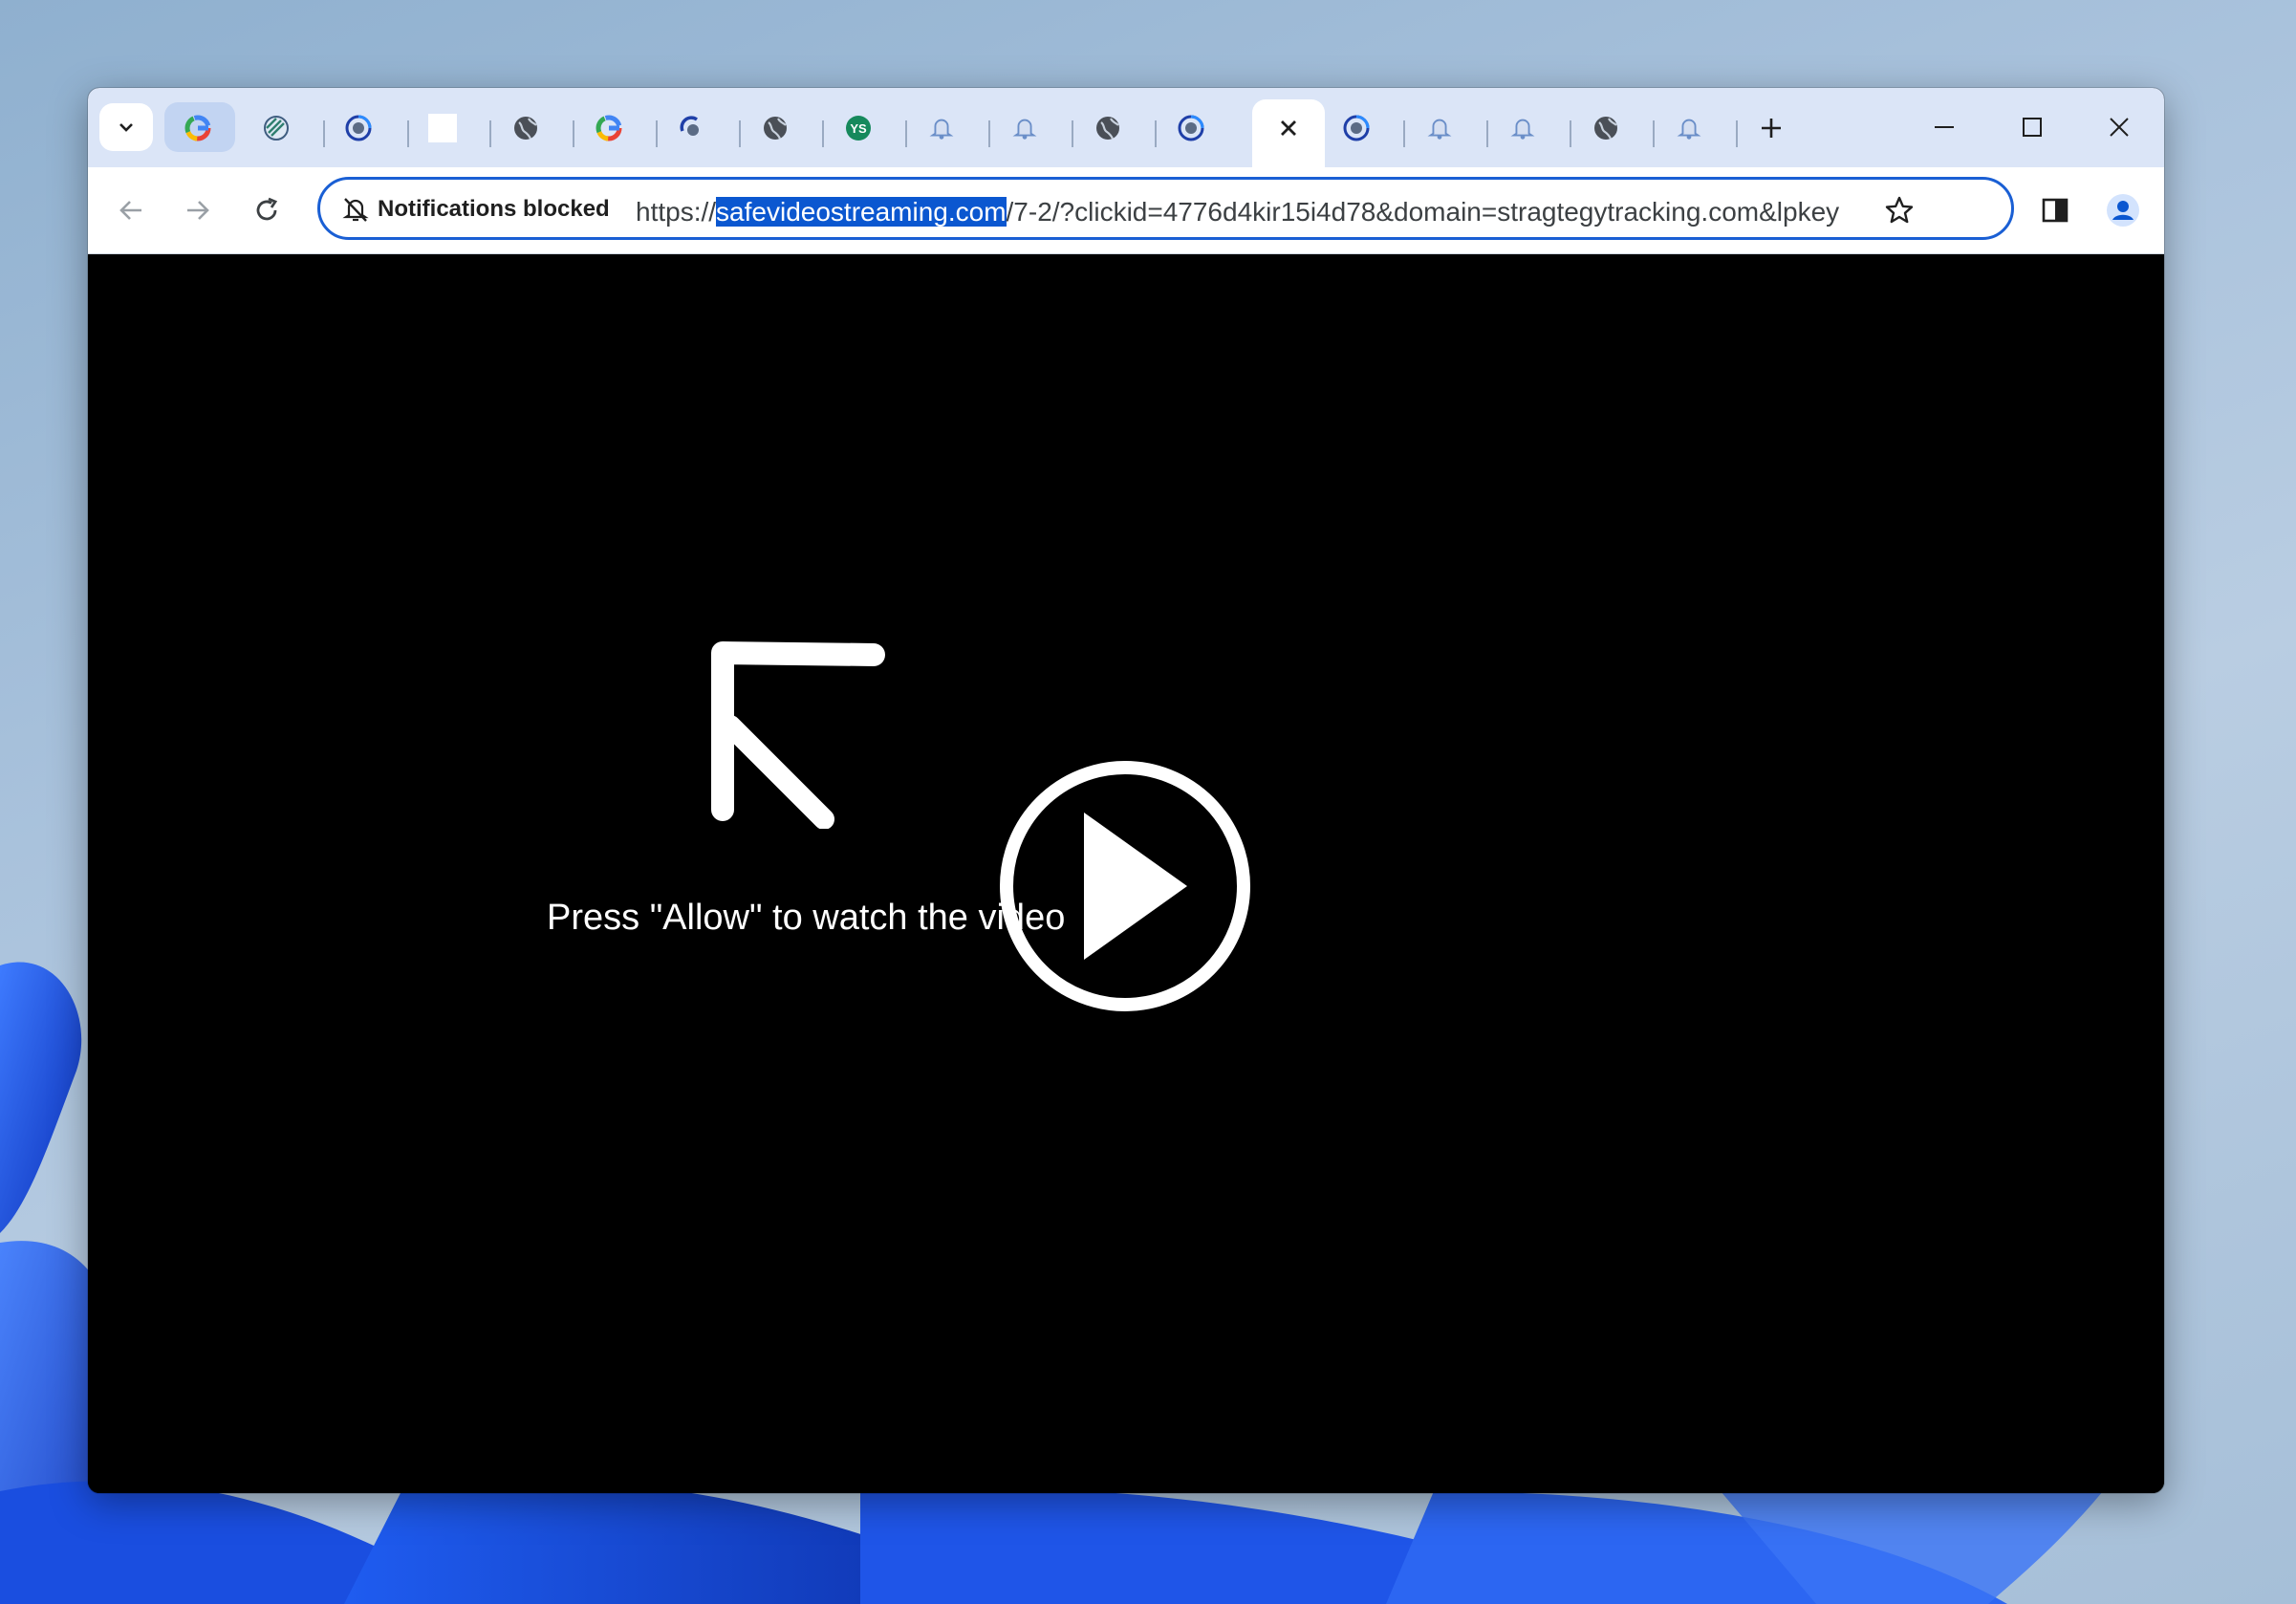  I want to click on profile-button, so click(2123, 210).